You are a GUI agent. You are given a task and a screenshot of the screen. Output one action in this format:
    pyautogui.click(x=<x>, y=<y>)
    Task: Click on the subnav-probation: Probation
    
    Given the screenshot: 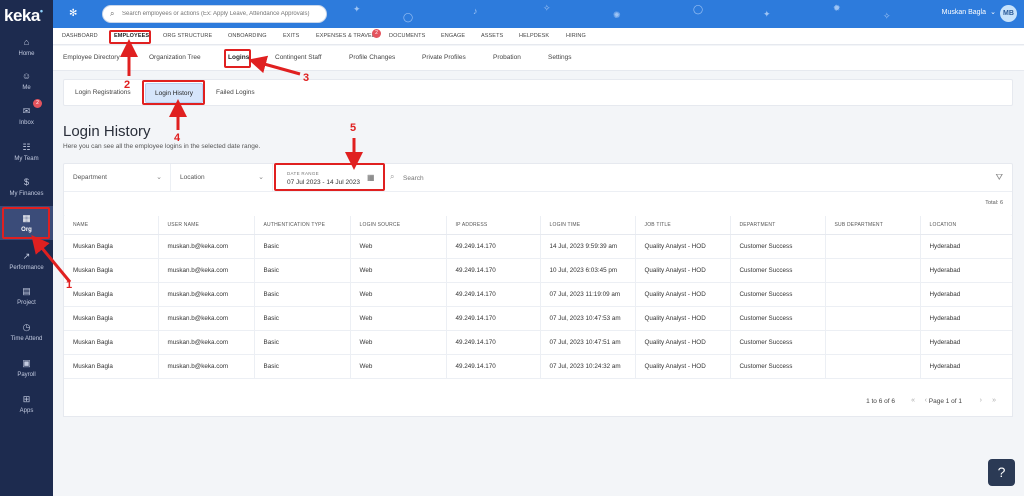 What is the action you would take?
    pyautogui.click(x=507, y=57)
    